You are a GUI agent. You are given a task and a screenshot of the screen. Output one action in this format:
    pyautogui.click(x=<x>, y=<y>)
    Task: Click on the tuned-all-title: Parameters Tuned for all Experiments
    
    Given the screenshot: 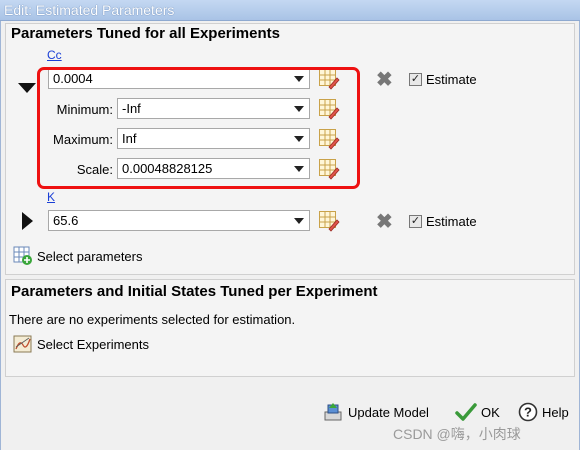 What is the action you would take?
    pyautogui.click(x=145, y=33)
    